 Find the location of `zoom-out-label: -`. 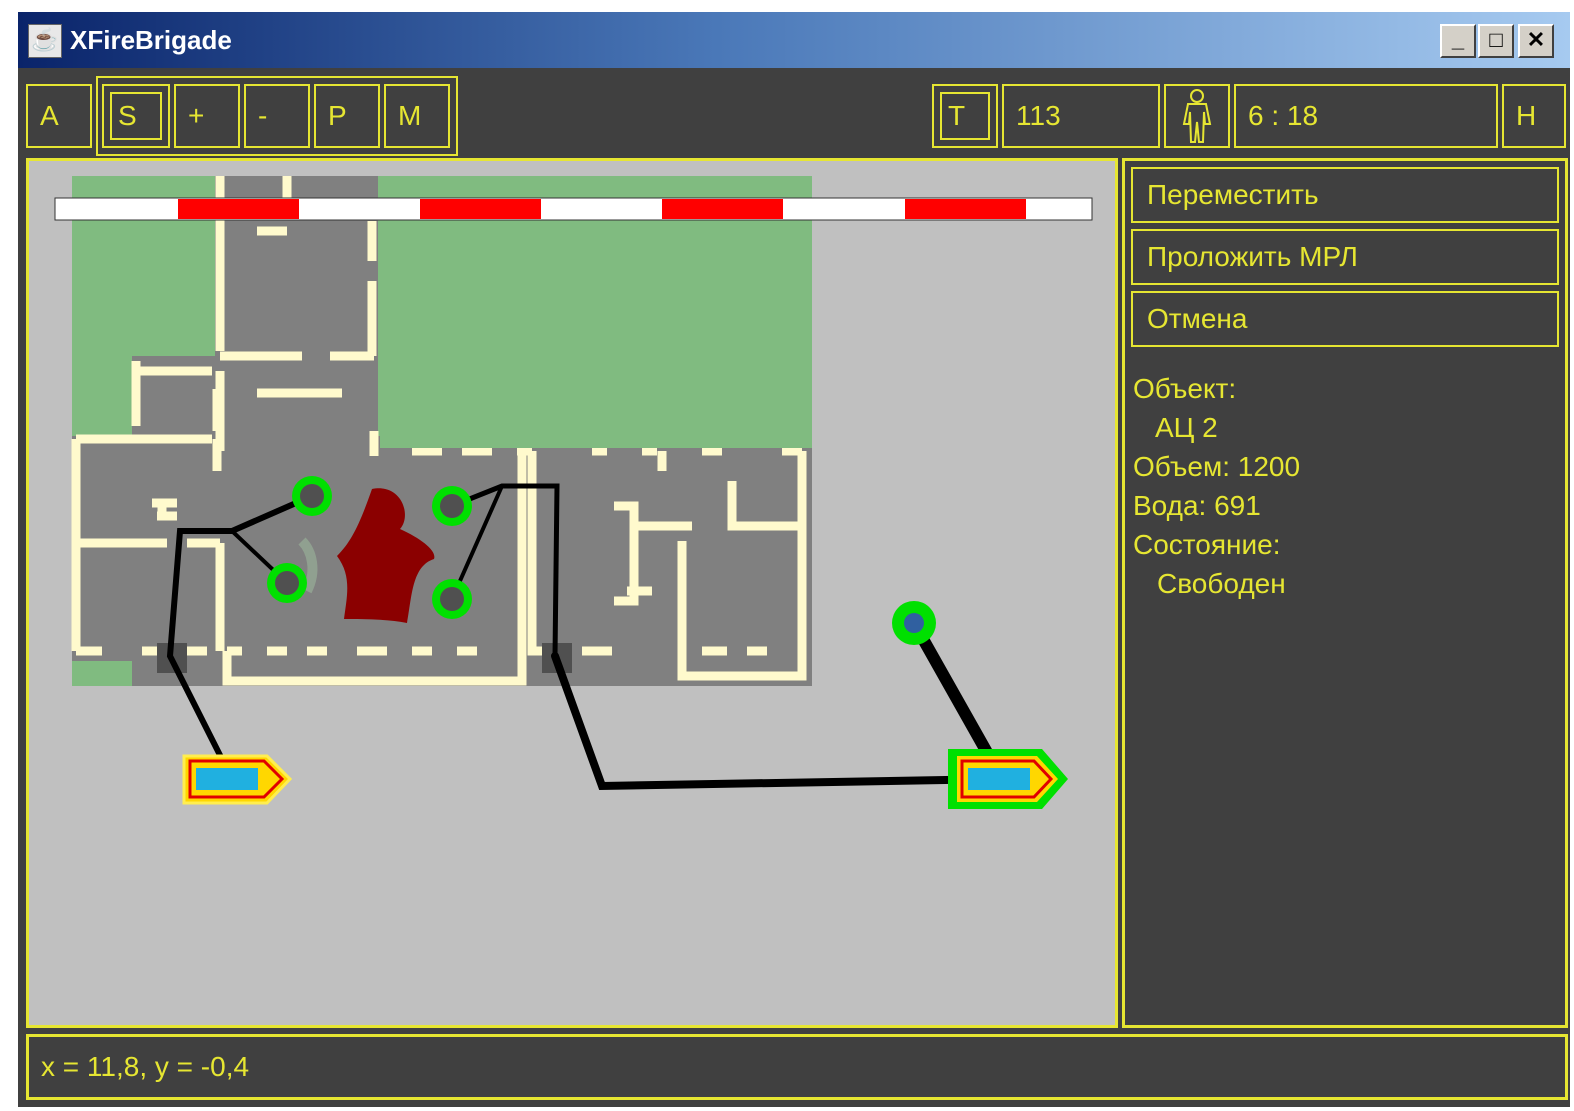

zoom-out-label: - is located at coordinates (263, 115).